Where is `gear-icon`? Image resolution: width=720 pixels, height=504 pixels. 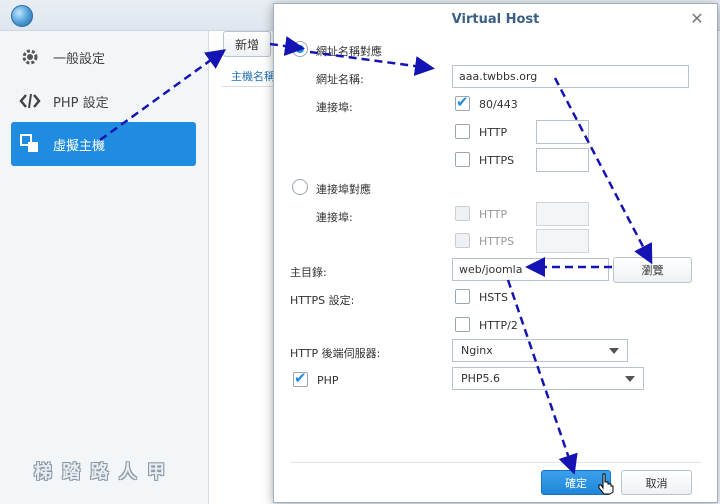 gear-icon is located at coordinates (30, 57).